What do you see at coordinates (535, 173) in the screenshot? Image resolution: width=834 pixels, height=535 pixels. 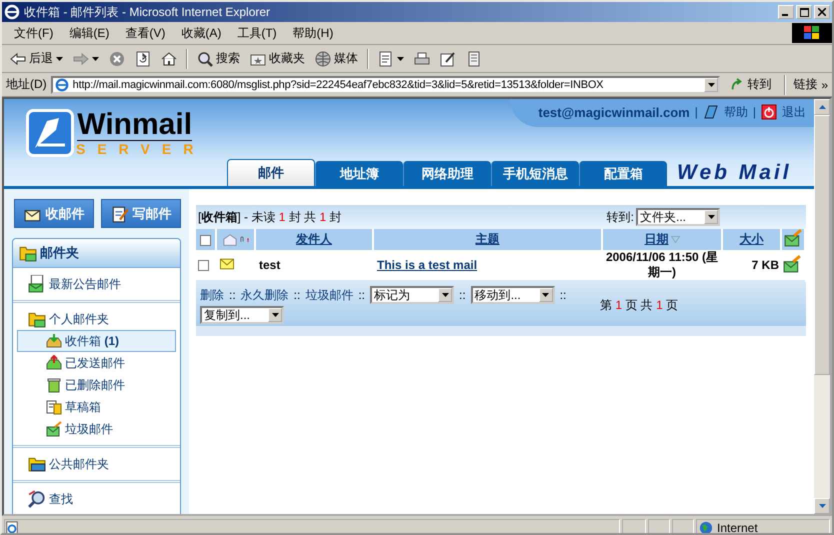 I see `nav-tab: 手机短消息` at bounding box center [535, 173].